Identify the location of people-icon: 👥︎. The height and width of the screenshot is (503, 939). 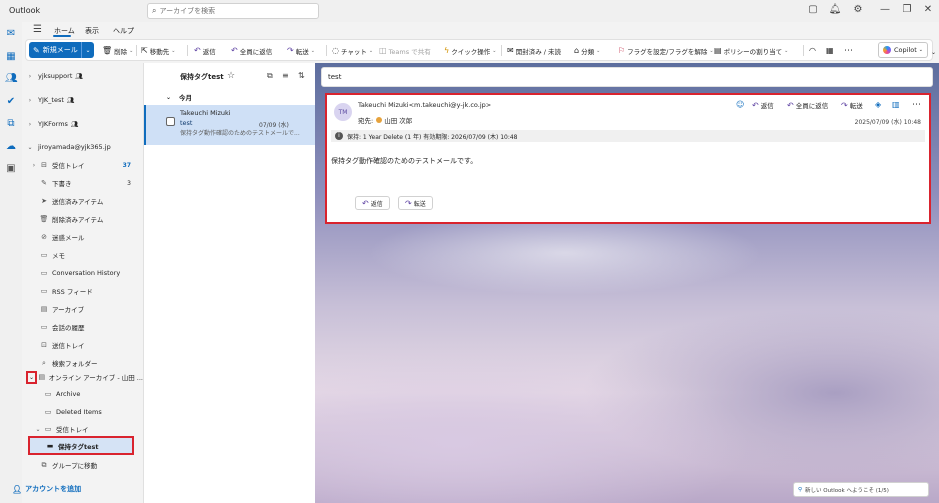
(11, 79).